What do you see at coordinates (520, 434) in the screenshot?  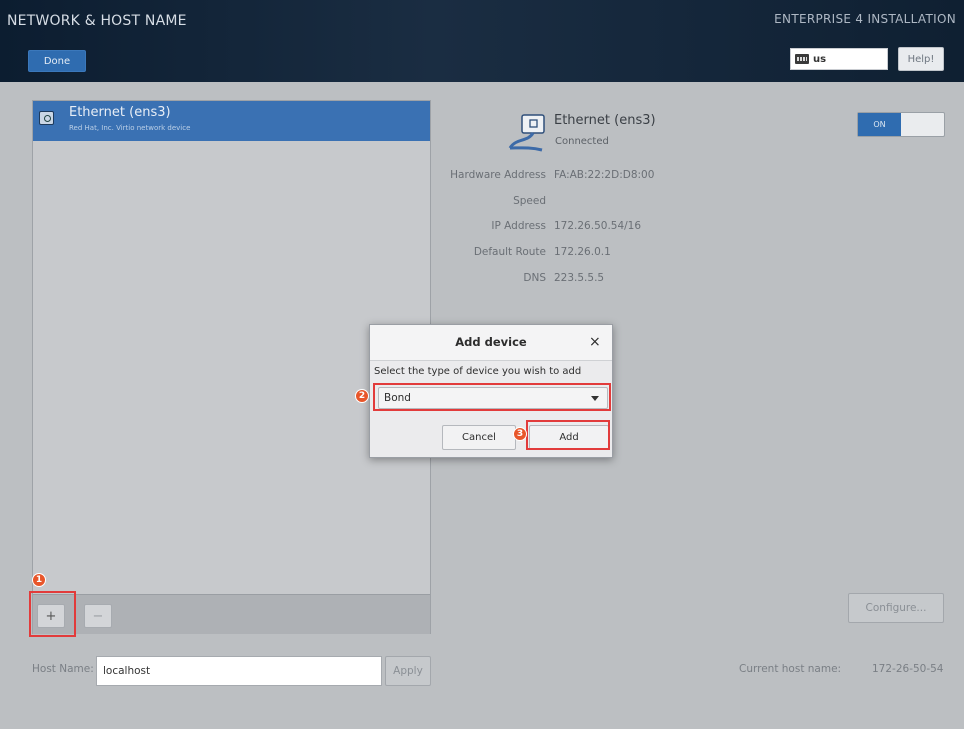 I see `step-badge-3: 3` at bounding box center [520, 434].